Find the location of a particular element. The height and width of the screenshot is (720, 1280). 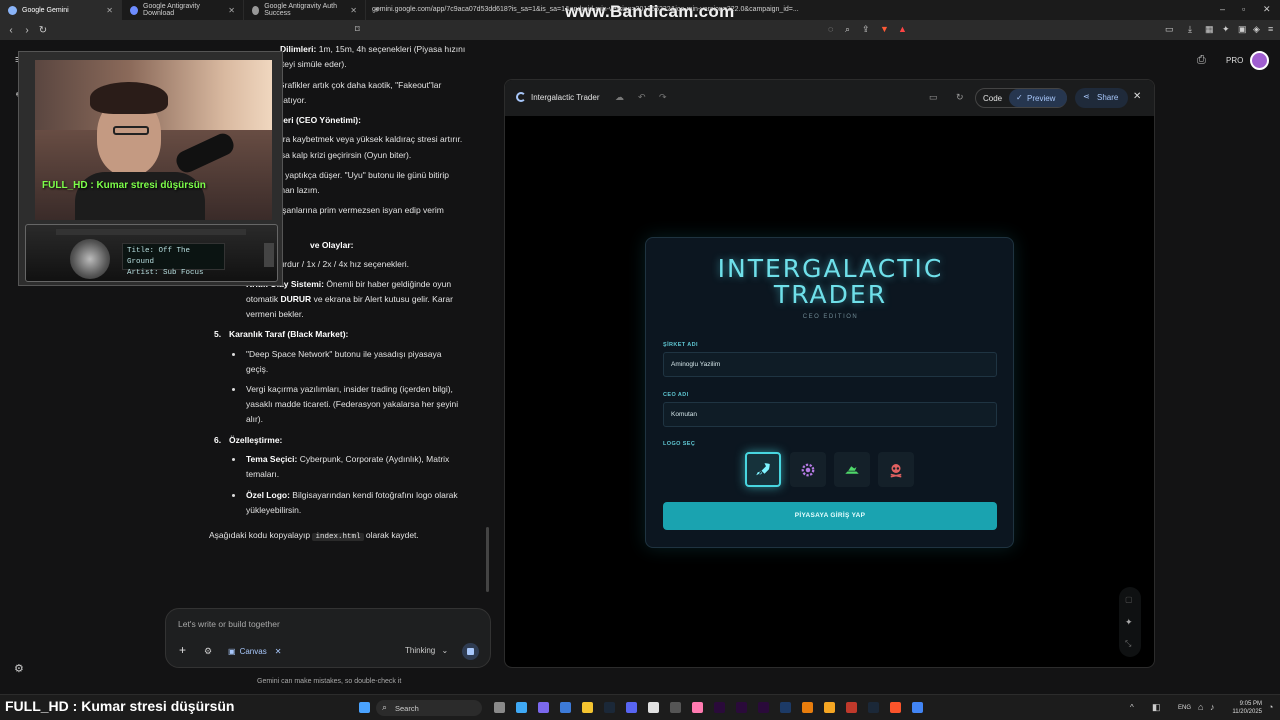

tab-layout-icon: ▦ is located at coordinates (1209, 29).